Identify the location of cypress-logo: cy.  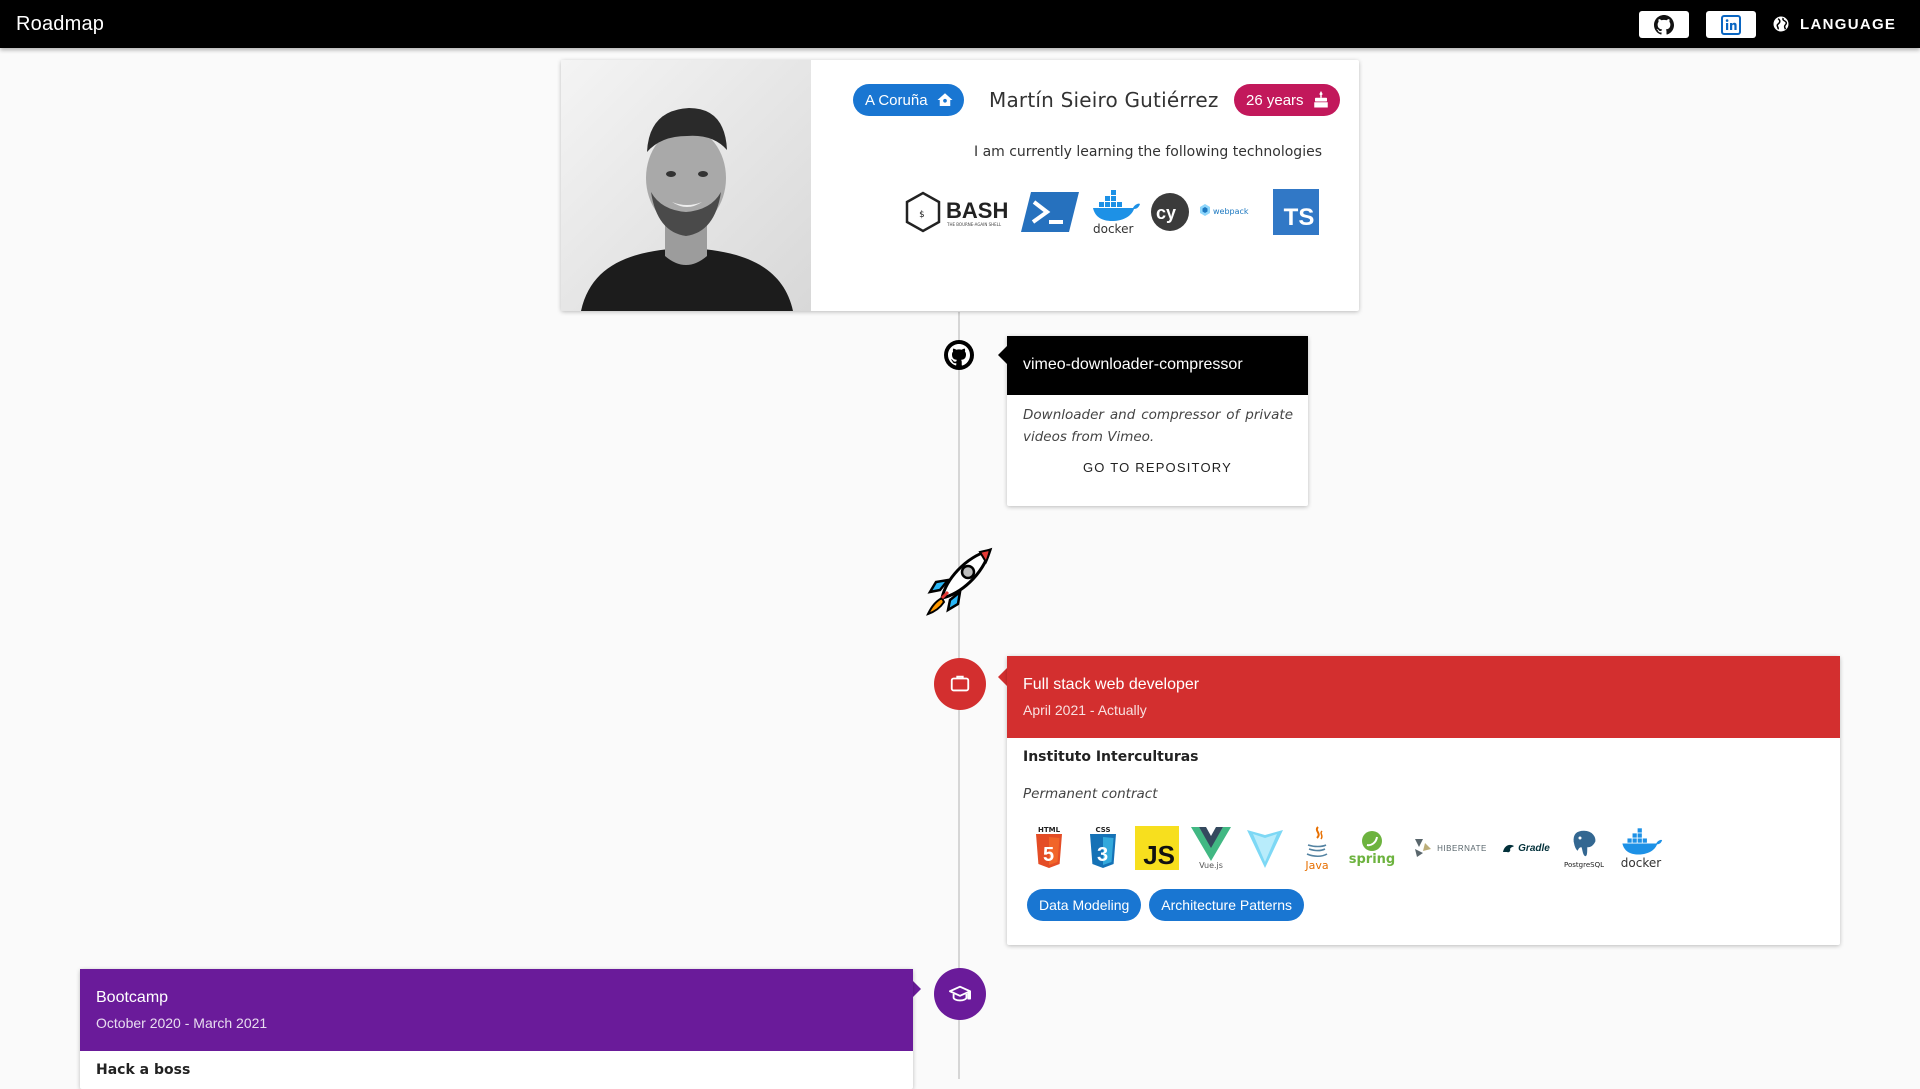
(1170, 212).